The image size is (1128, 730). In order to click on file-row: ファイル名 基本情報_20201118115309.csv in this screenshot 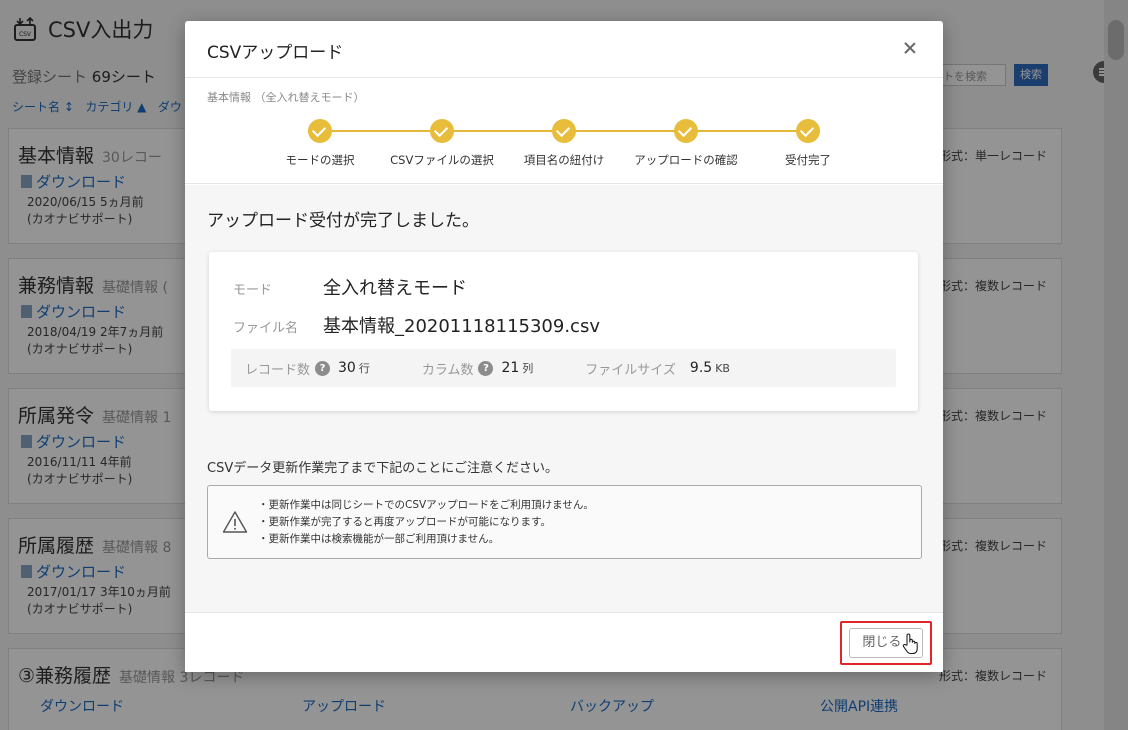, I will do `click(416, 325)`.